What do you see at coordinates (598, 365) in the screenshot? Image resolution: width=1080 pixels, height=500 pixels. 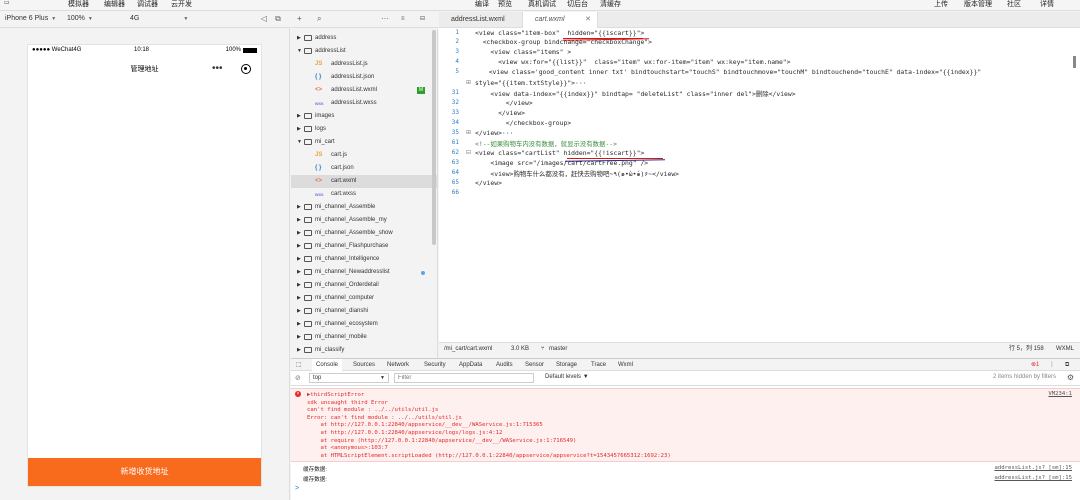 I see `tab-trace: Trace` at bounding box center [598, 365].